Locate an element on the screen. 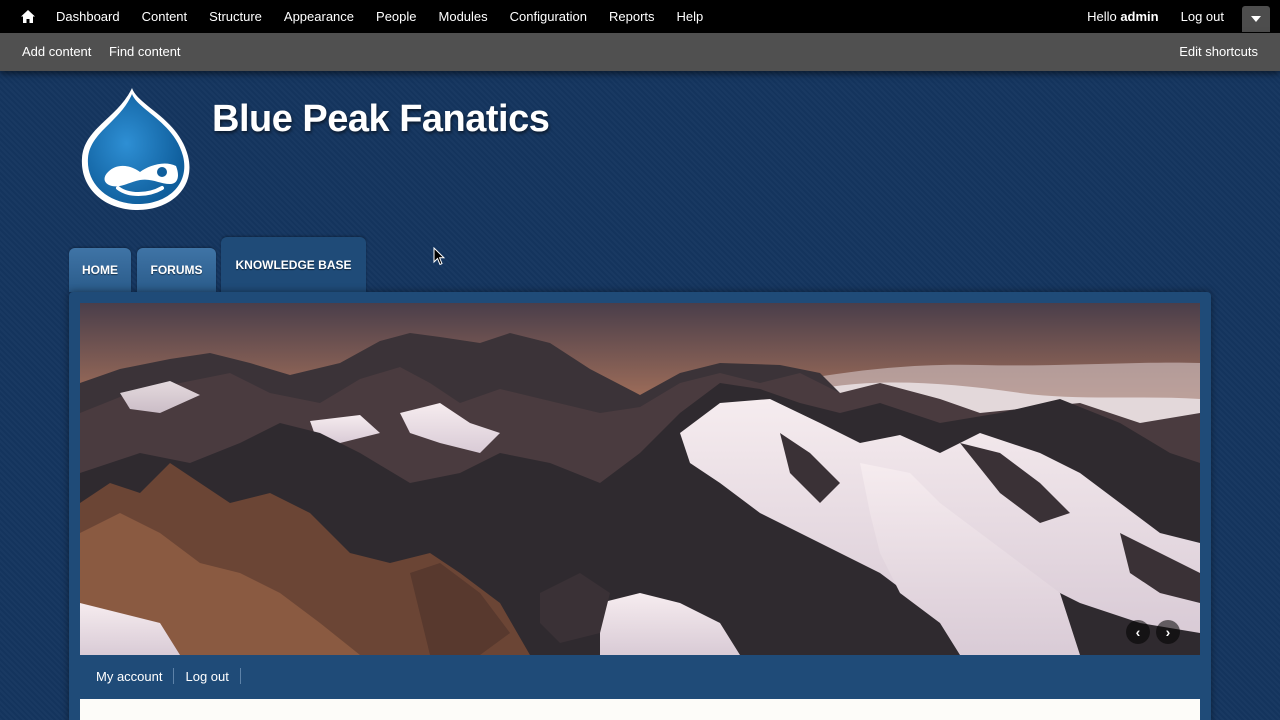 This screenshot has width=1280, height=720. site-name: Blue Peak Fanatics is located at coordinates (381, 119).